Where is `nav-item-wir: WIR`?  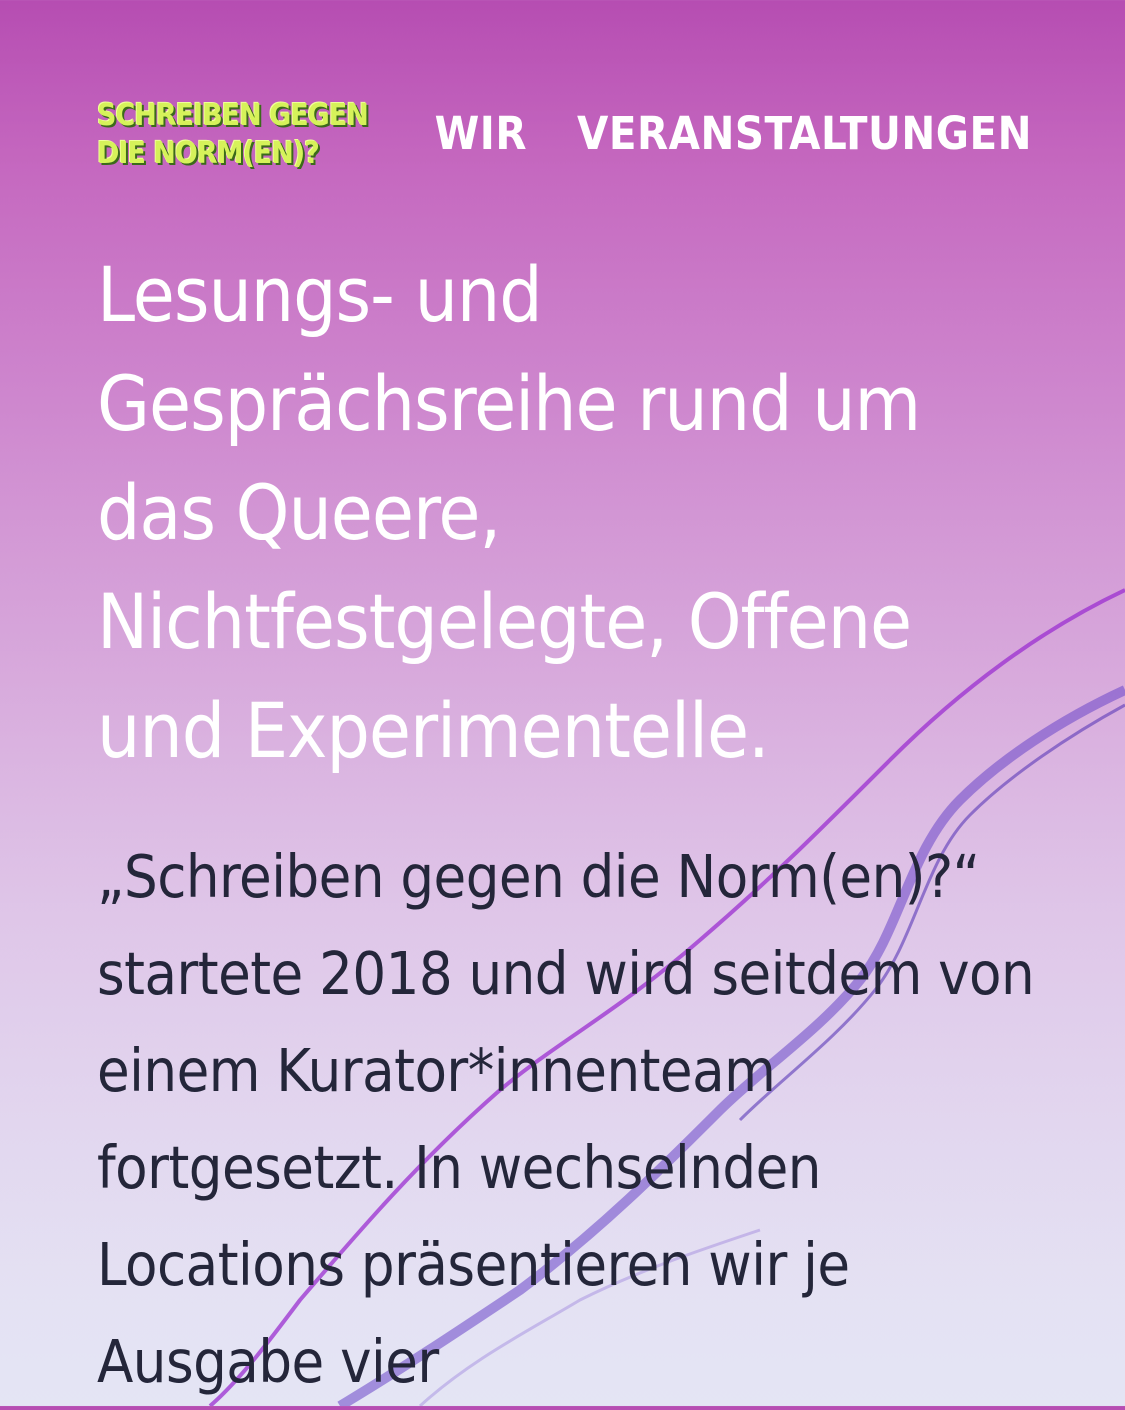 nav-item-wir: WIR is located at coordinates (481, 133).